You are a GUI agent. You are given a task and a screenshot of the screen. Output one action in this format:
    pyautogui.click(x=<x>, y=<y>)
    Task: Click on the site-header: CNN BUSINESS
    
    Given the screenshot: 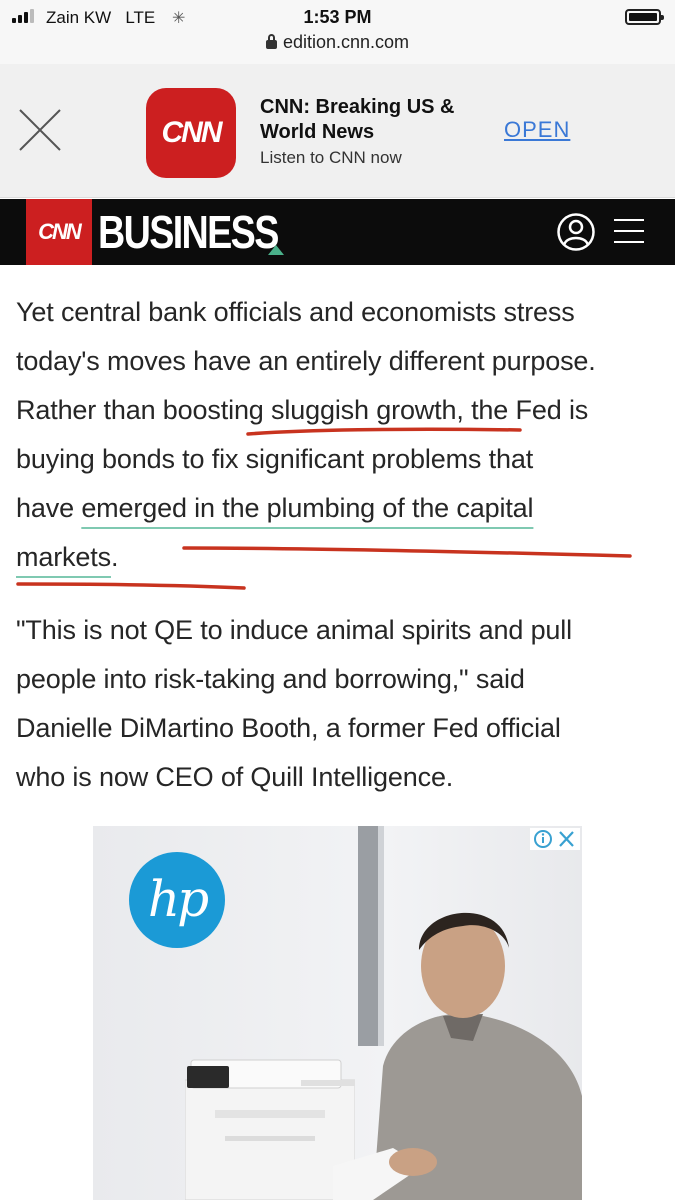 What is the action you would take?
    pyautogui.click(x=337, y=232)
    